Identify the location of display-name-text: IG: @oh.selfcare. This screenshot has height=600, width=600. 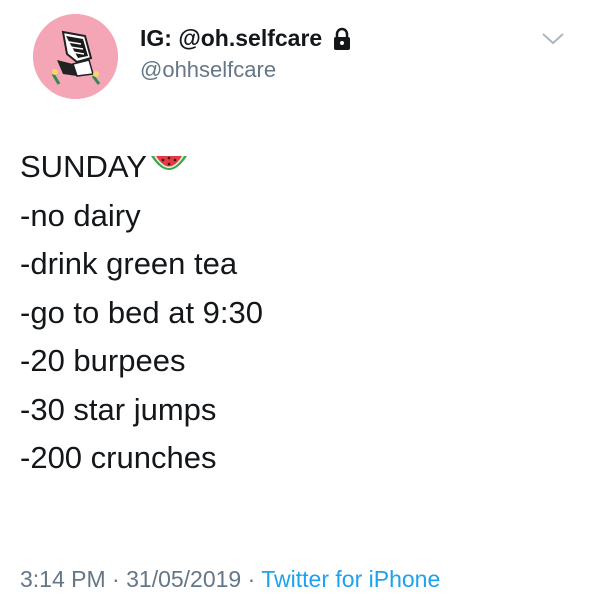
(231, 38).